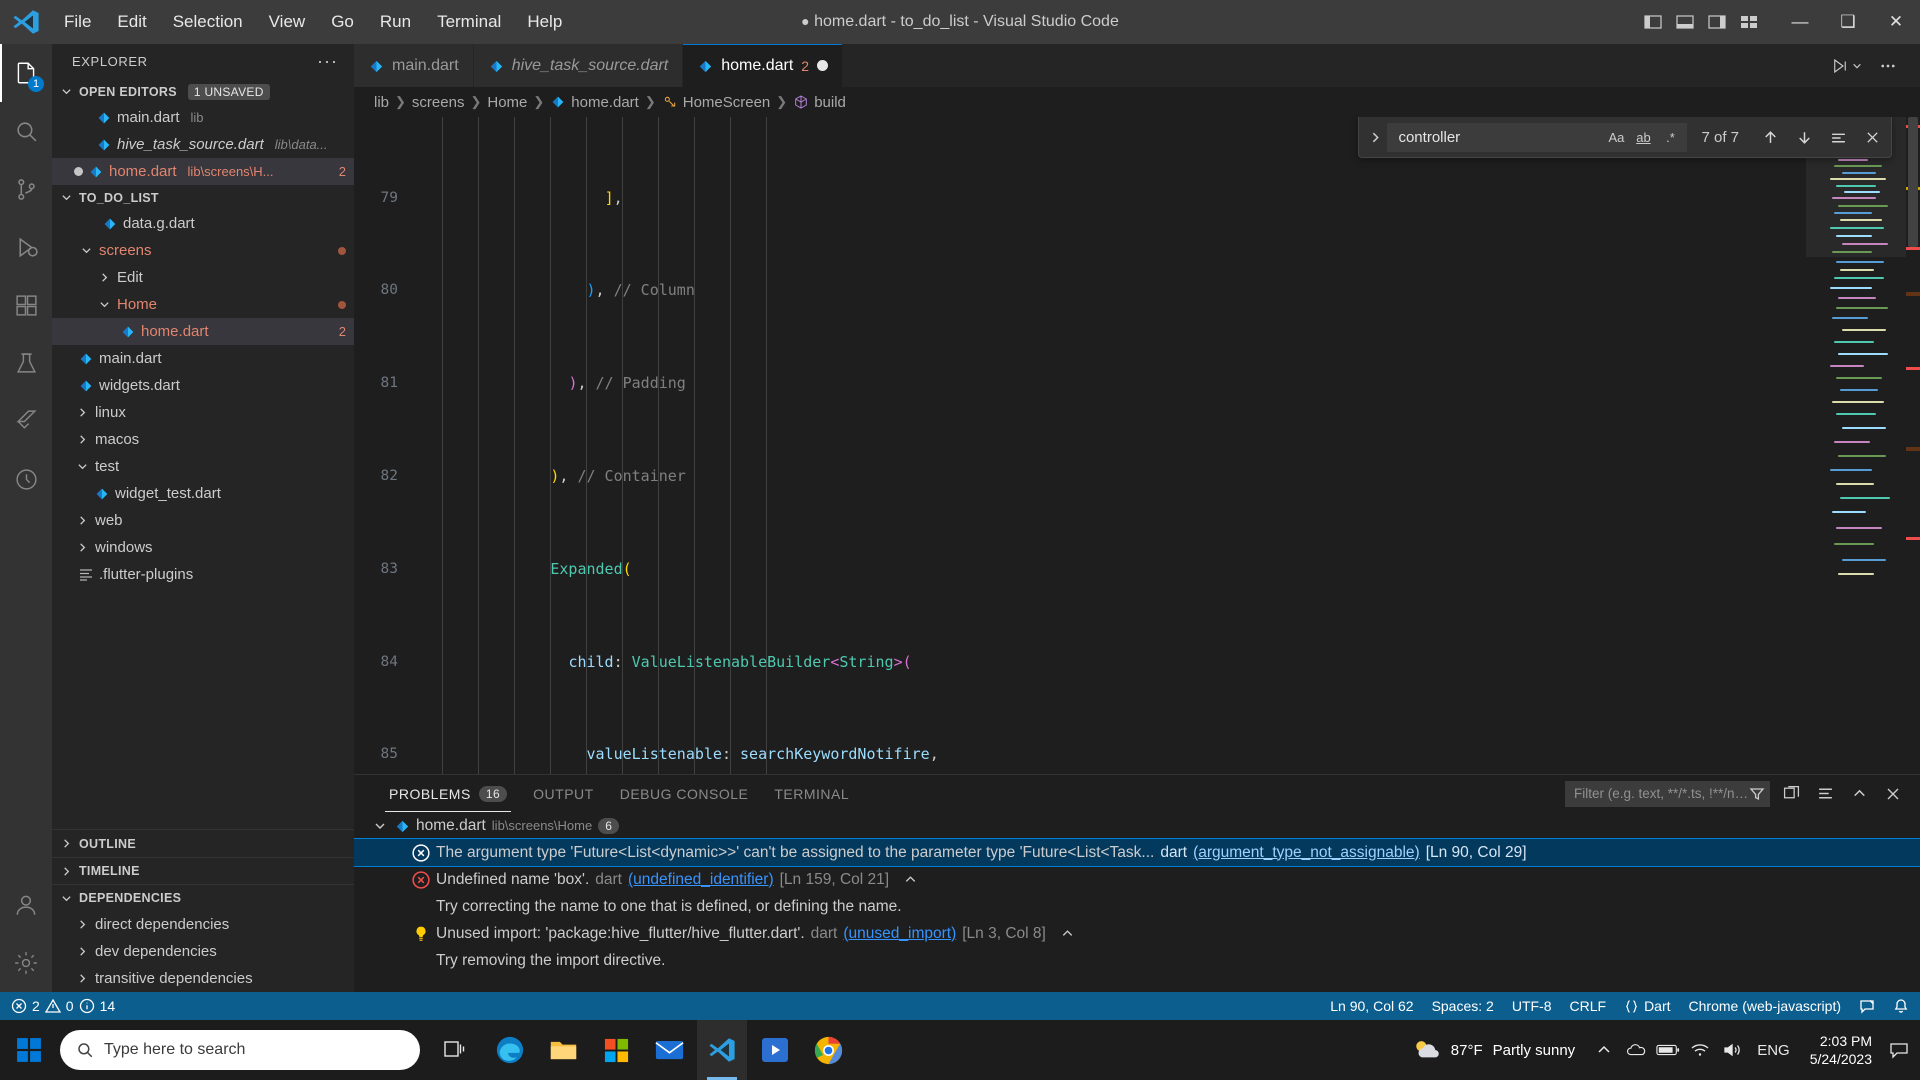 This screenshot has height=1080, width=1920. What do you see at coordinates (26, 73) in the screenshot?
I see `activity-explorer: 1` at bounding box center [26, 73].